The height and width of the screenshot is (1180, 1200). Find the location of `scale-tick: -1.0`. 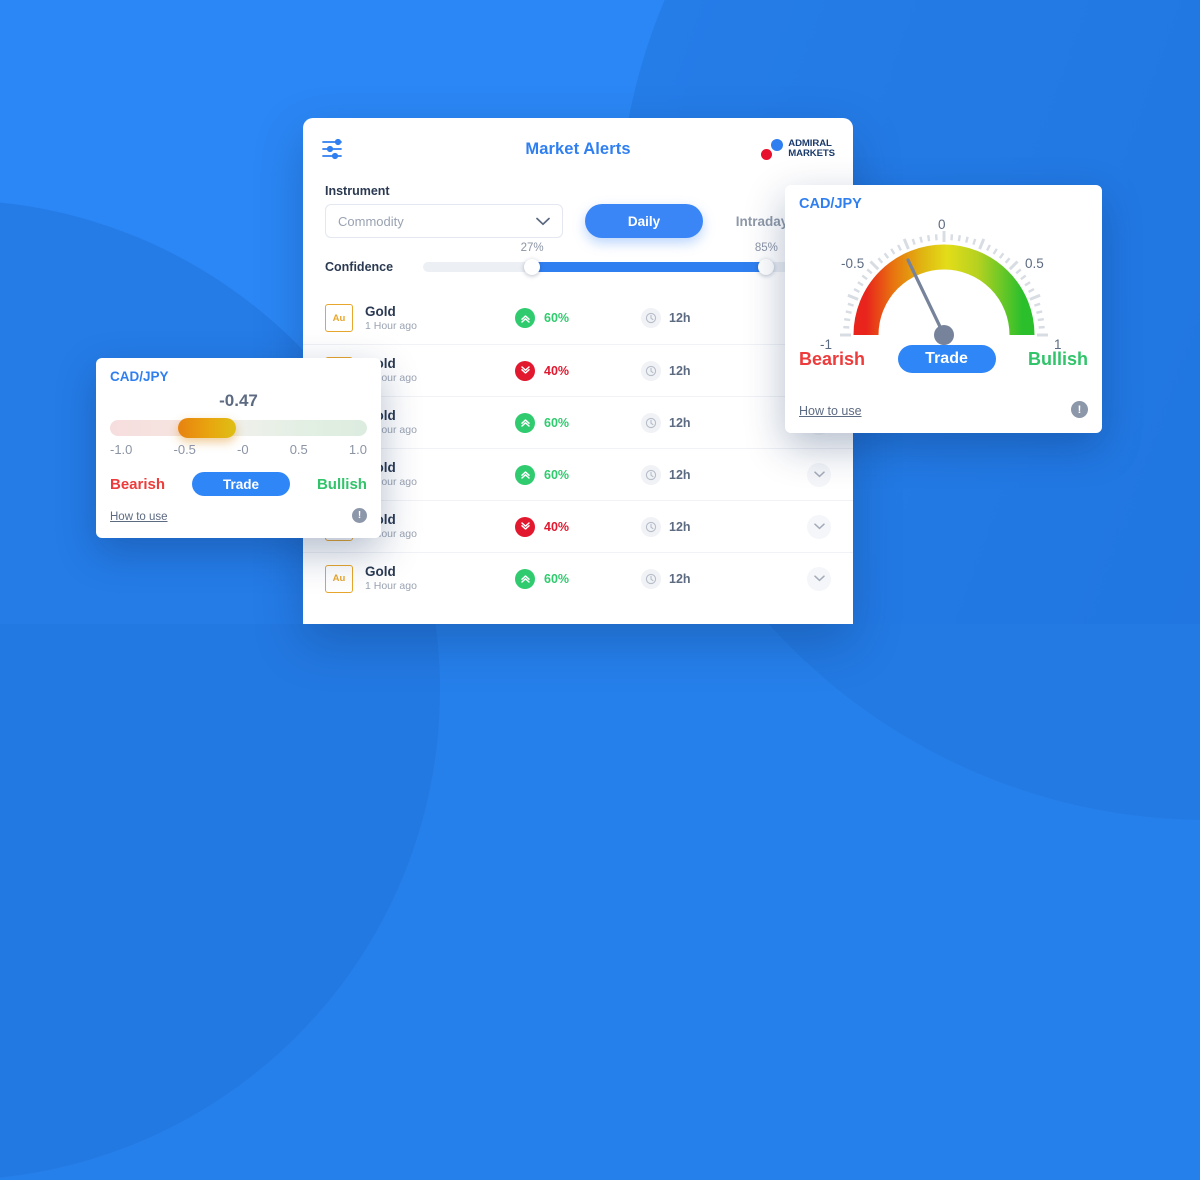

scale-tick: -1.0 is located at coordinates (121, 449).